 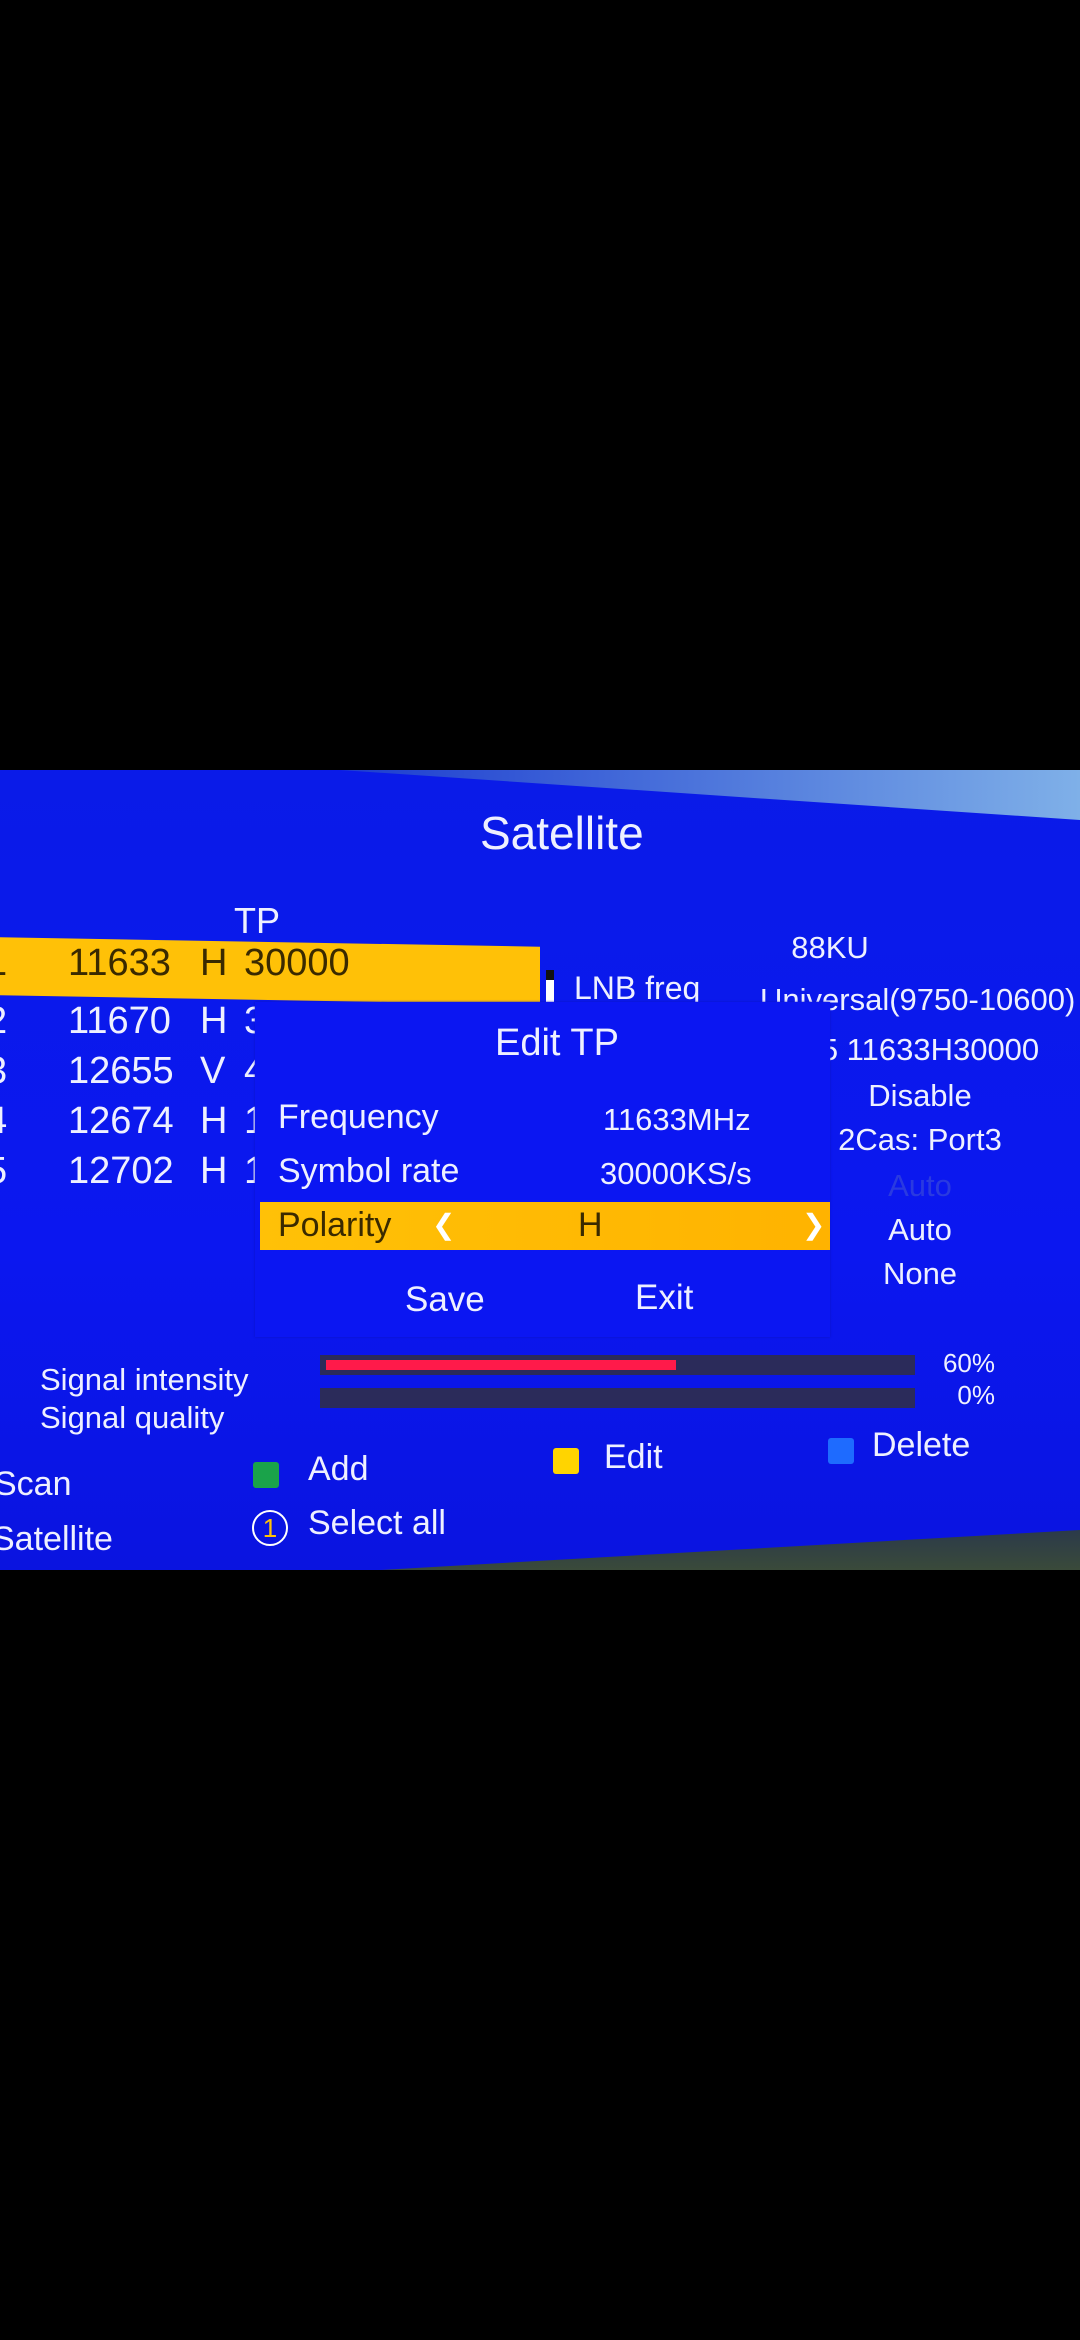 What do you see at coordinates (664, 1298) in the screenshot?
I see `exit-button: Exit` at bounding box center [664, 1298].